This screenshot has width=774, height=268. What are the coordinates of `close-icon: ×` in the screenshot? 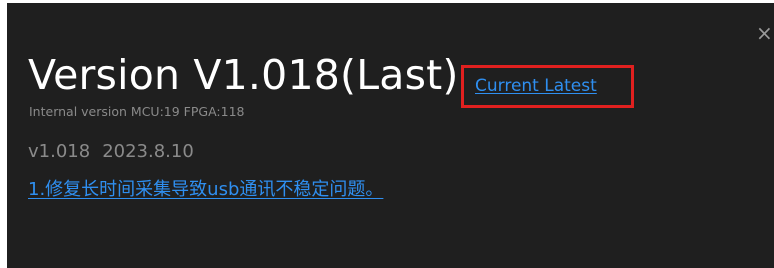 It's located at (765, 33).